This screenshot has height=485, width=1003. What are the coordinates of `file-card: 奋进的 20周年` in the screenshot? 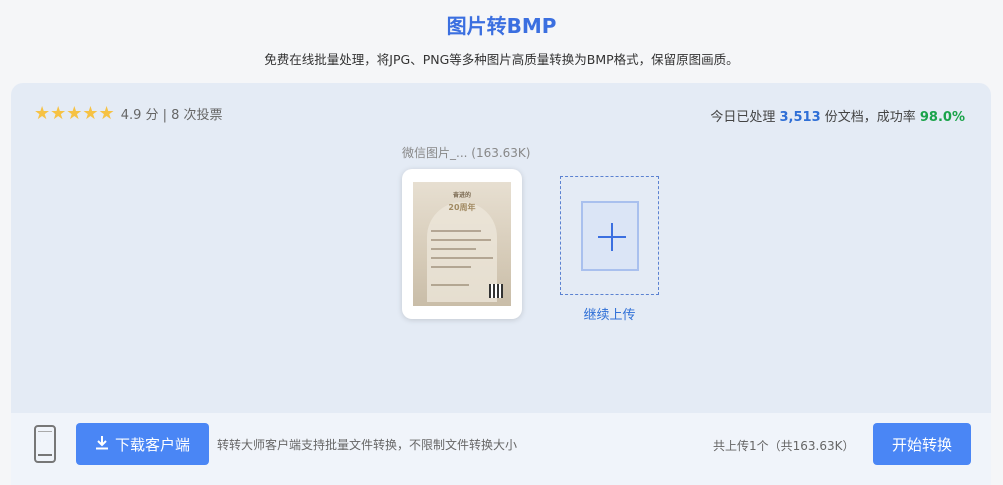 It's located at (462, 244).